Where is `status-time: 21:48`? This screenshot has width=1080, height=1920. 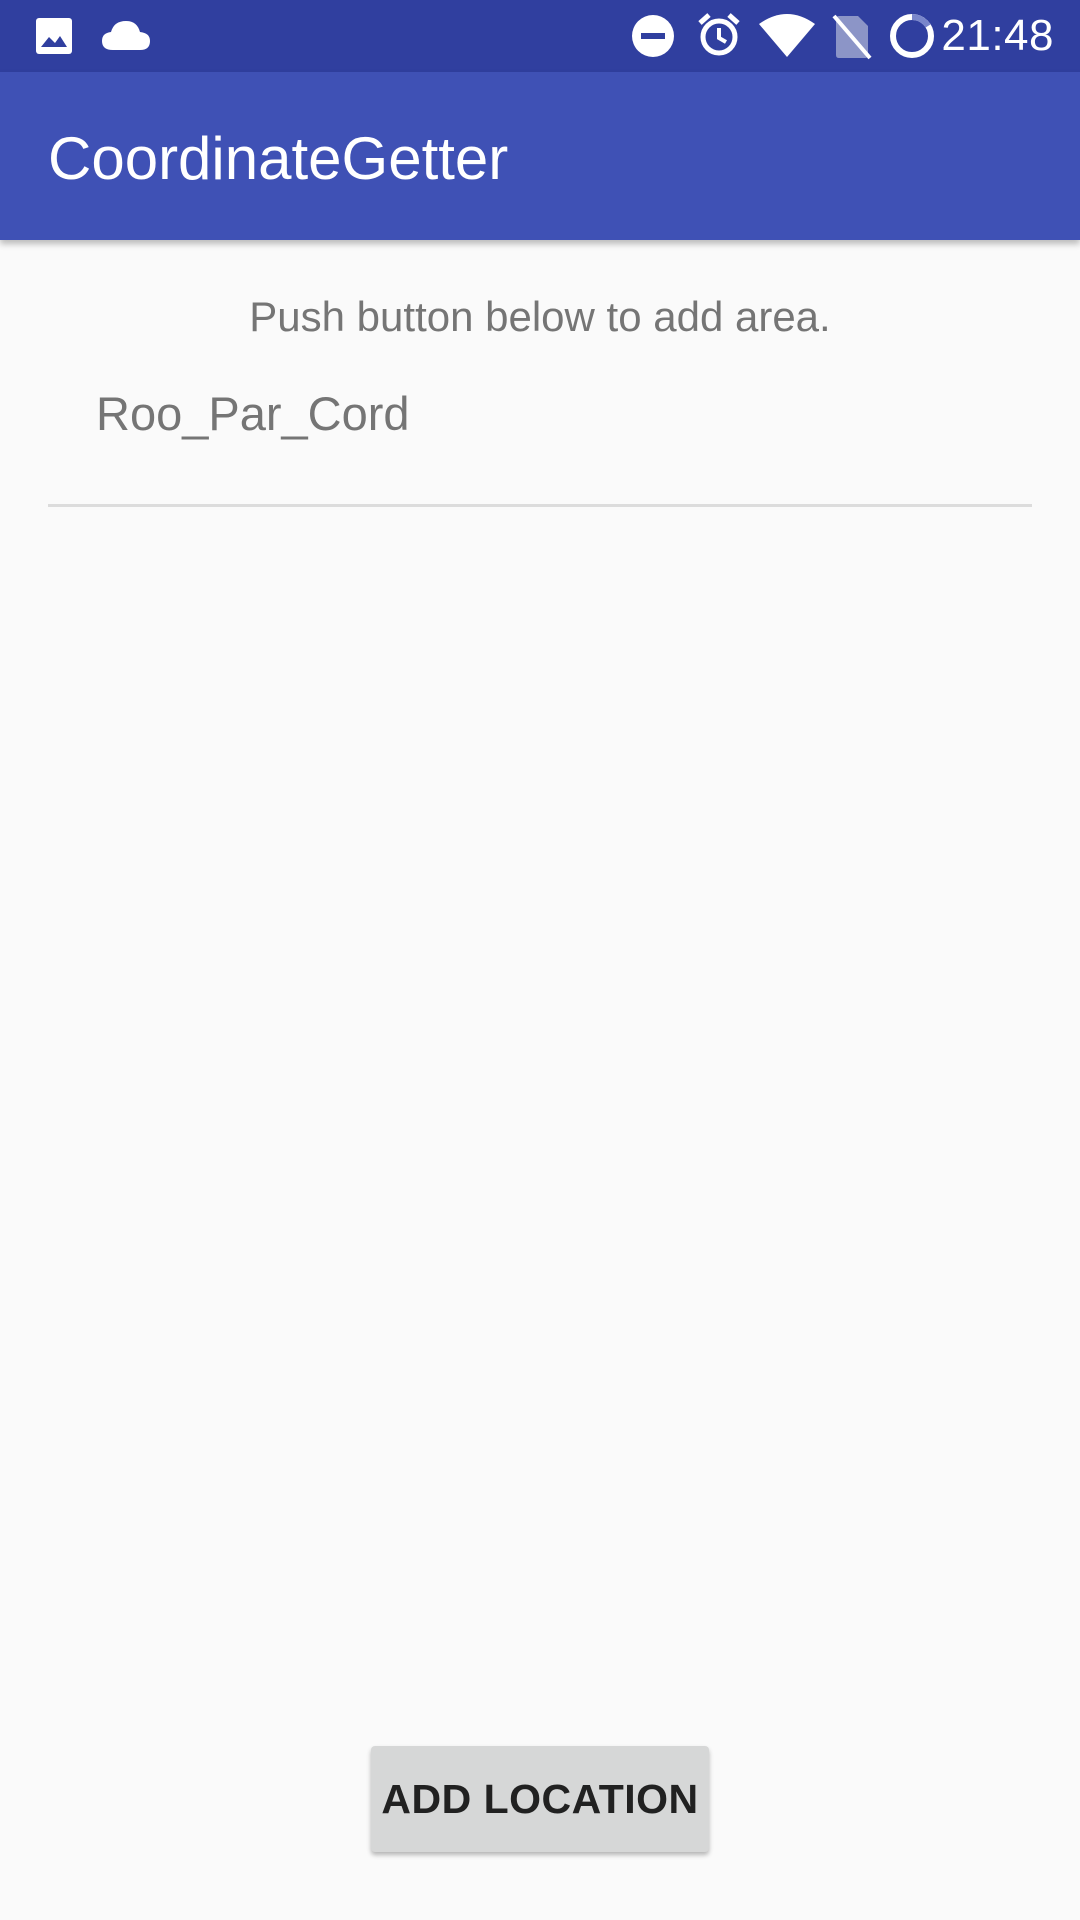
status-time: 21:48 is located at coordinates (997, 35).